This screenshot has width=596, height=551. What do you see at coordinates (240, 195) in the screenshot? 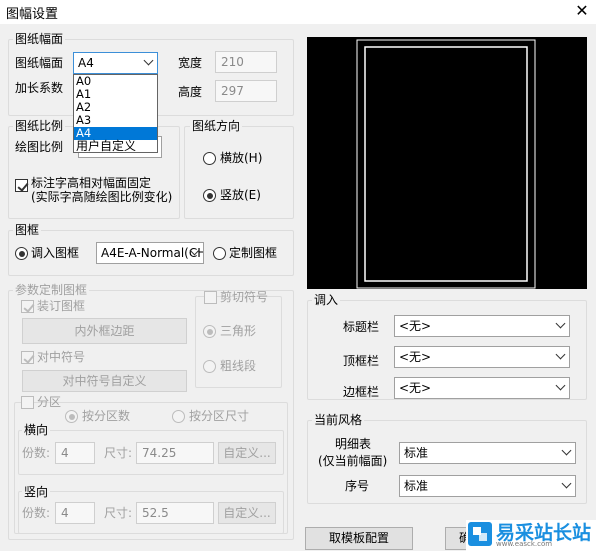
I see `portrait-label: 竖放(E)` at bounding box center [240, 195].